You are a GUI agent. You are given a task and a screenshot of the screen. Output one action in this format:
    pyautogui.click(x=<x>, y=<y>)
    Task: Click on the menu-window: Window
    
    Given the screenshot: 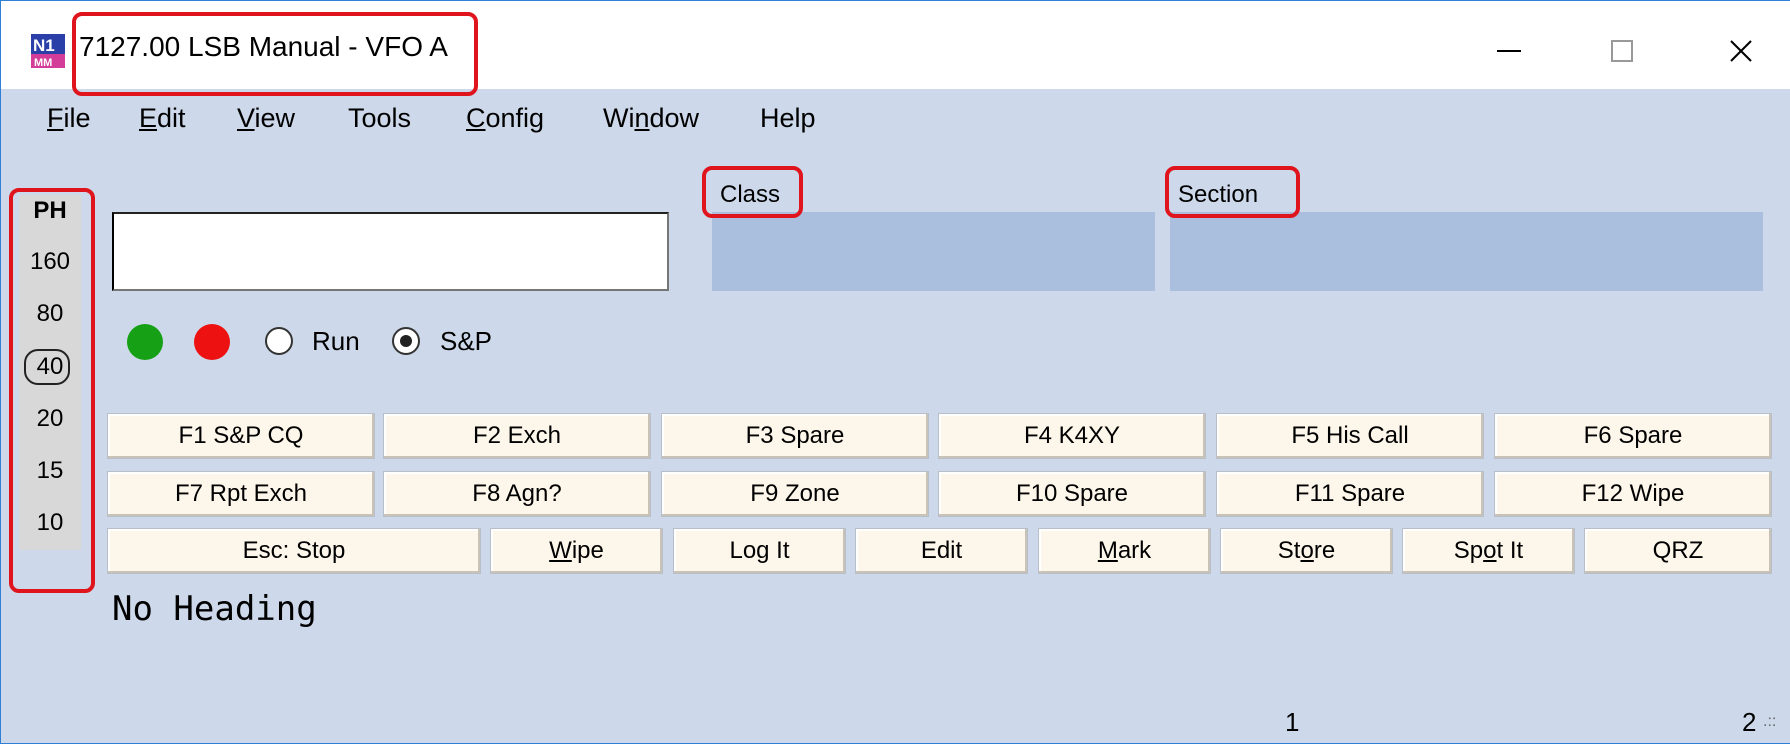 What is the action you would take?
    pyautogui.click(x=651, y=118)
    